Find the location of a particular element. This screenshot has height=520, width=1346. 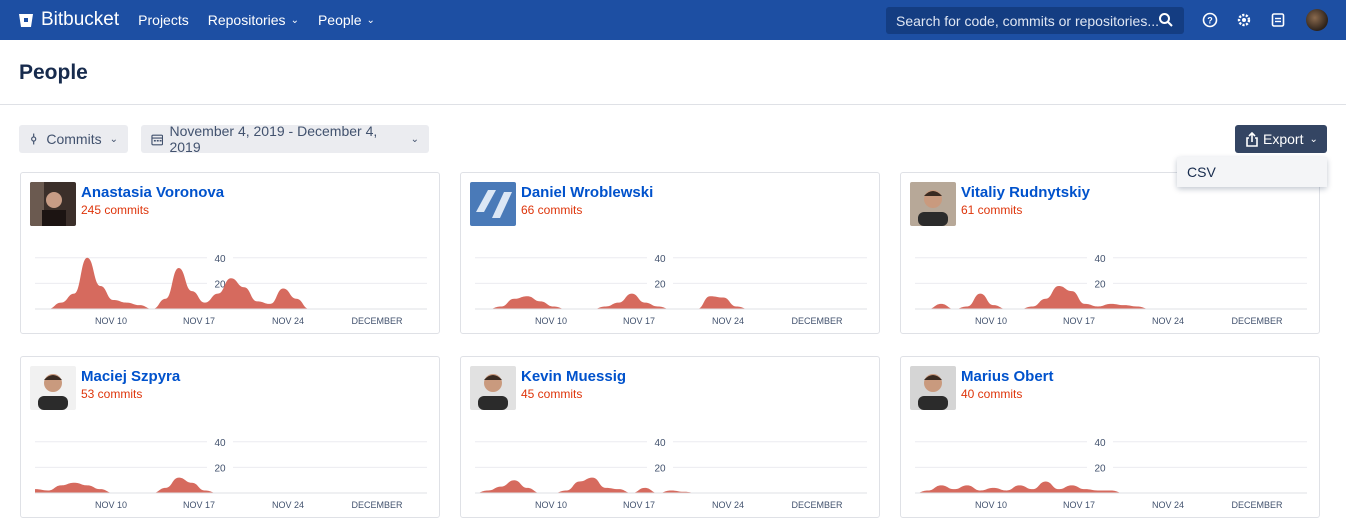

nav-people: People ⌄ is located at coordinates (346, 20).